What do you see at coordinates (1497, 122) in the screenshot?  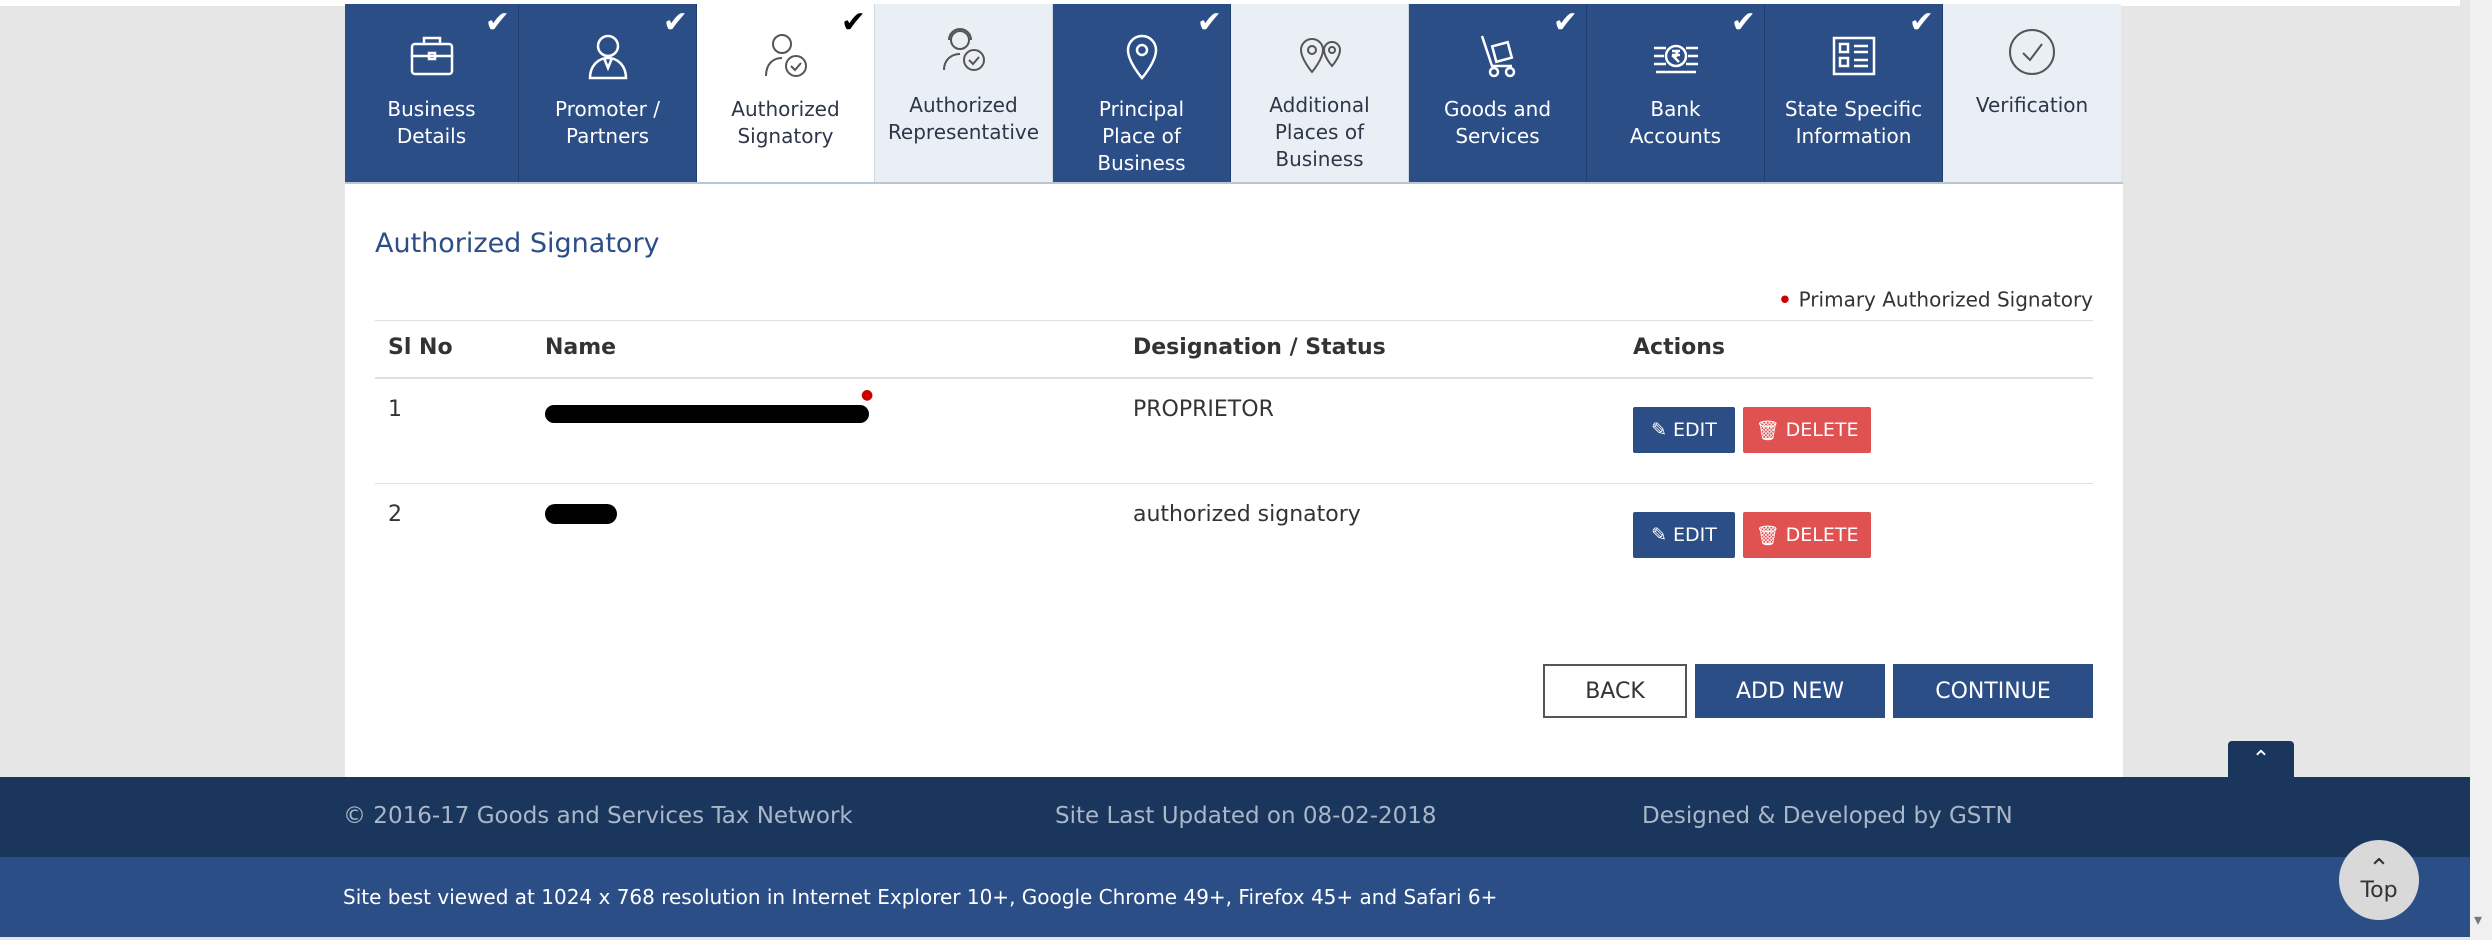 I see `tab-label: Goods and Services` at bounding box center [1497, 122].